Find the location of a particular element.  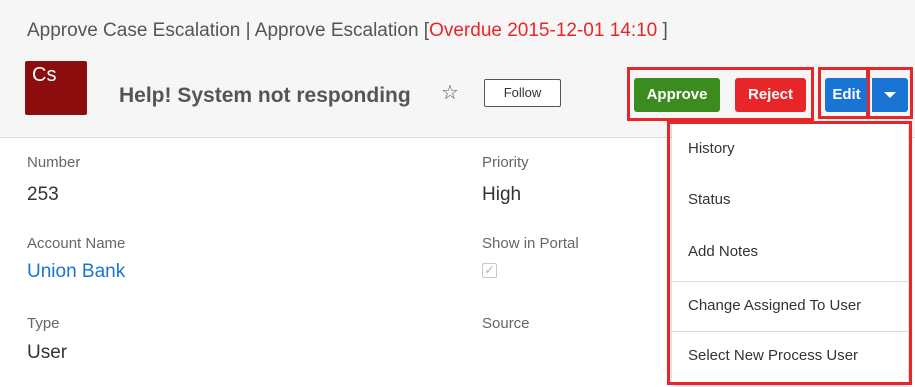

priority-label: Priority is located at coordinates (505, 162).